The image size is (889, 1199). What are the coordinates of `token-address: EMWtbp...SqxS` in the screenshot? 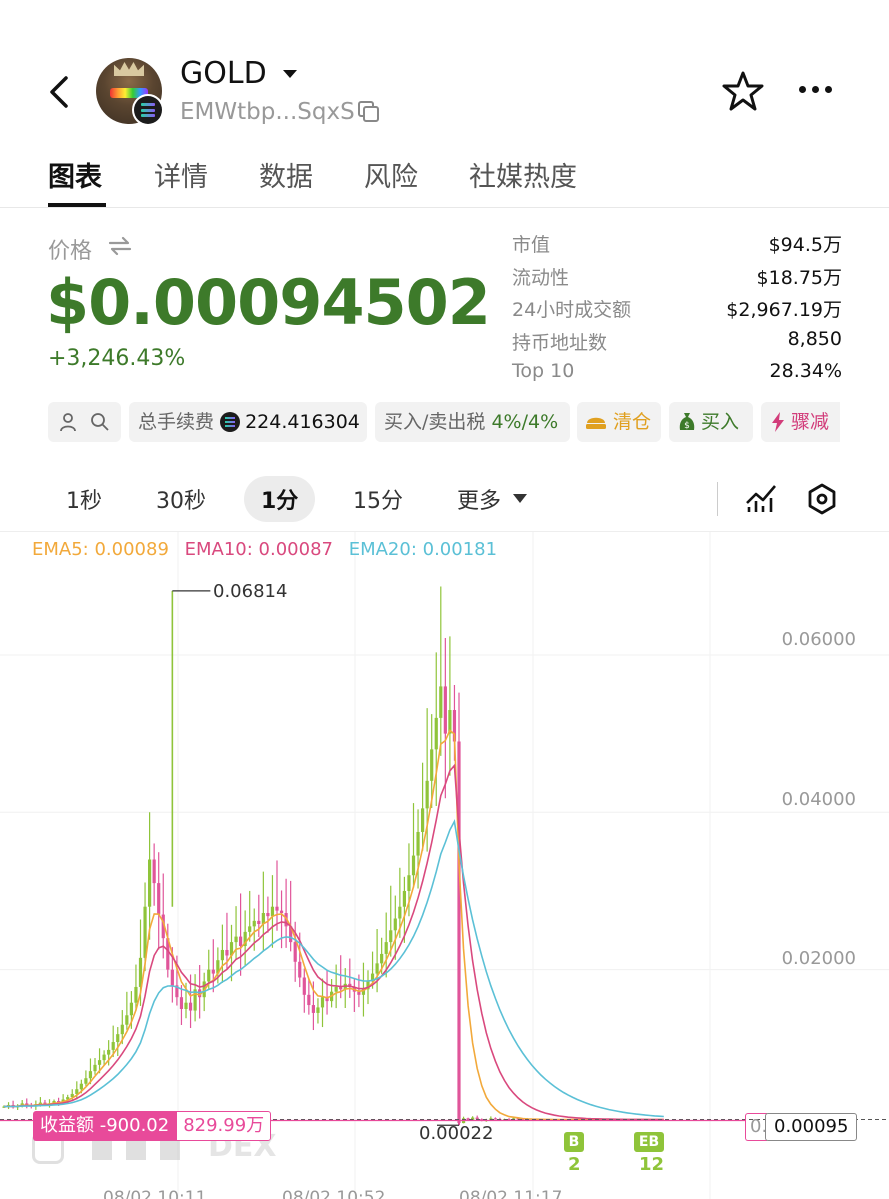 It's located at (267, 112).